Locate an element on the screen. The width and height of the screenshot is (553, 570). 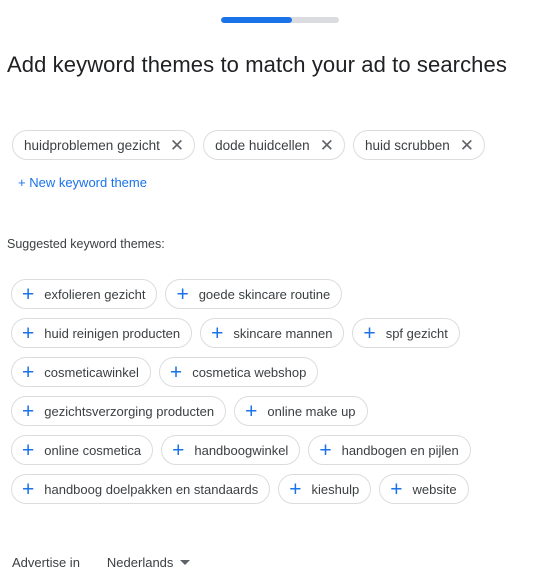
suggested-theme-chip: + online cosmetica is located at coordinates (82, 450).